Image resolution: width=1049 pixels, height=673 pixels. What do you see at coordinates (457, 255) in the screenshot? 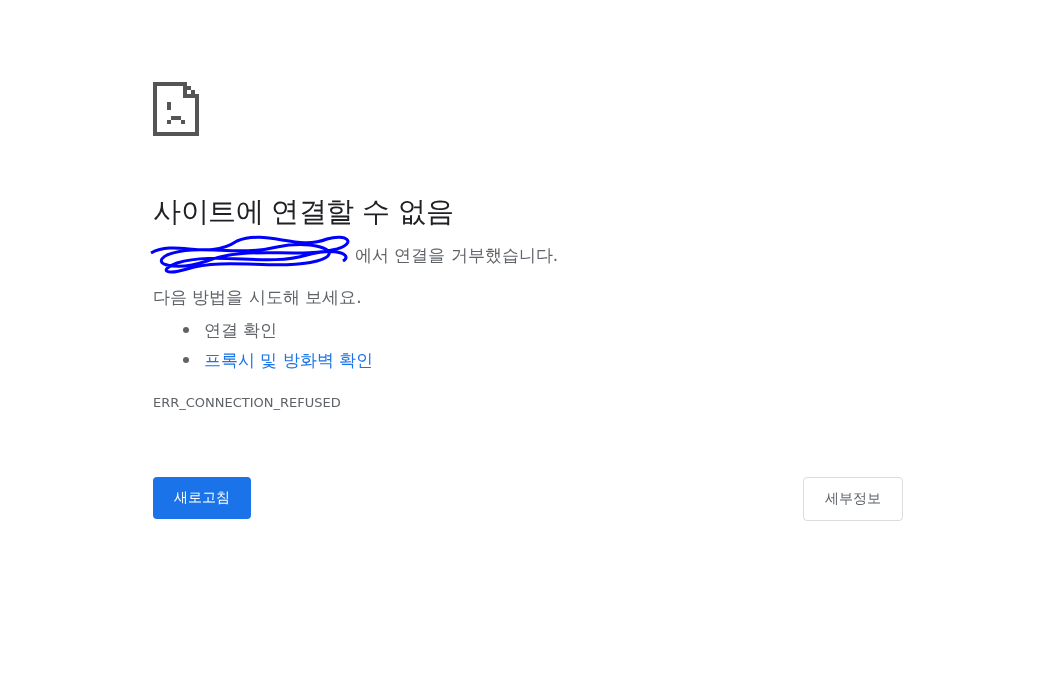
I see `refused-message: 에서 연결을 거부했습니다.` at bounding box center [457, 255].